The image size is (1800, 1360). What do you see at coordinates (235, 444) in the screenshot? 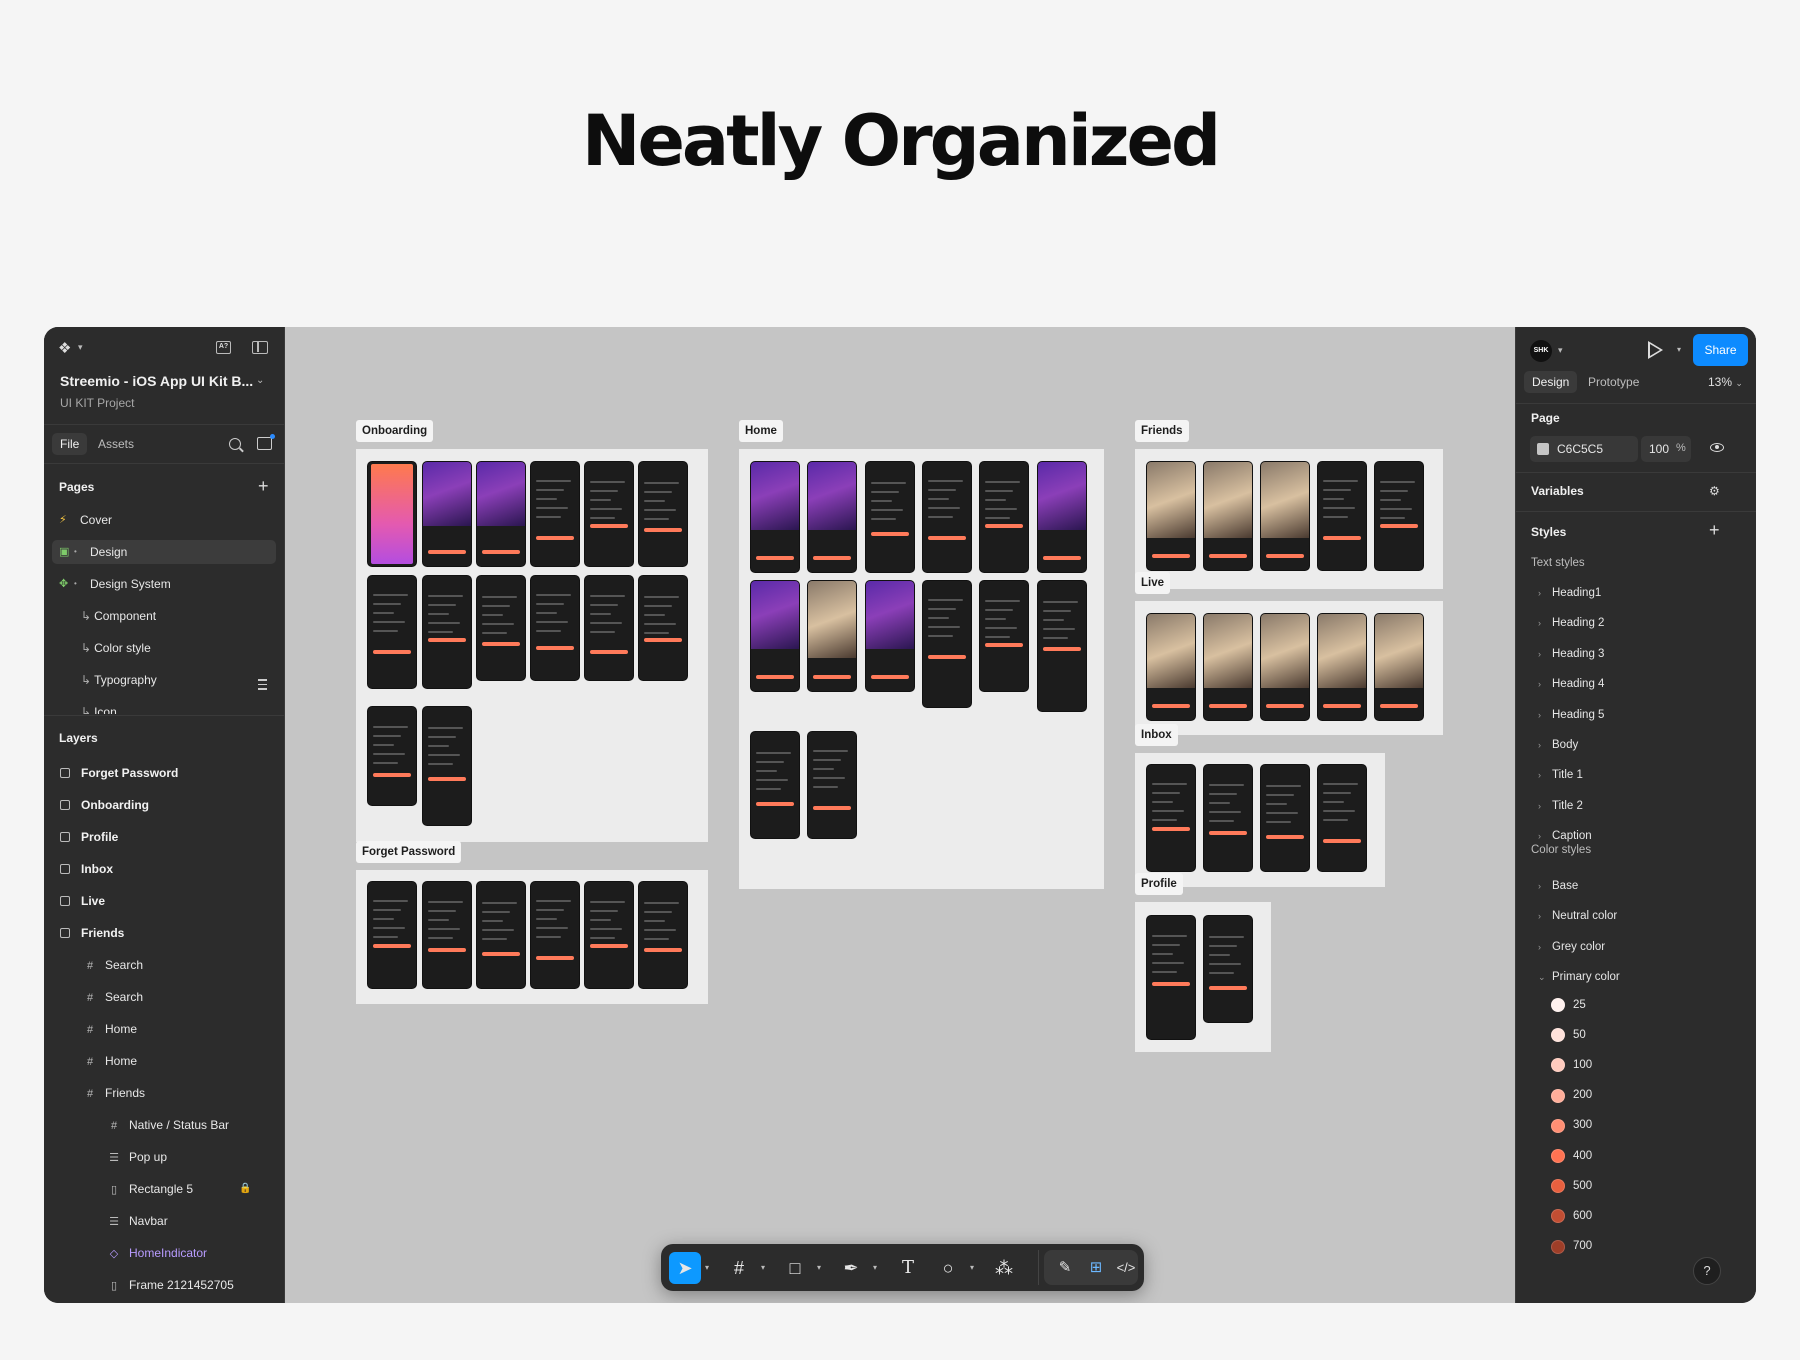
I see `search-icon` at bounding box center [235, 444].